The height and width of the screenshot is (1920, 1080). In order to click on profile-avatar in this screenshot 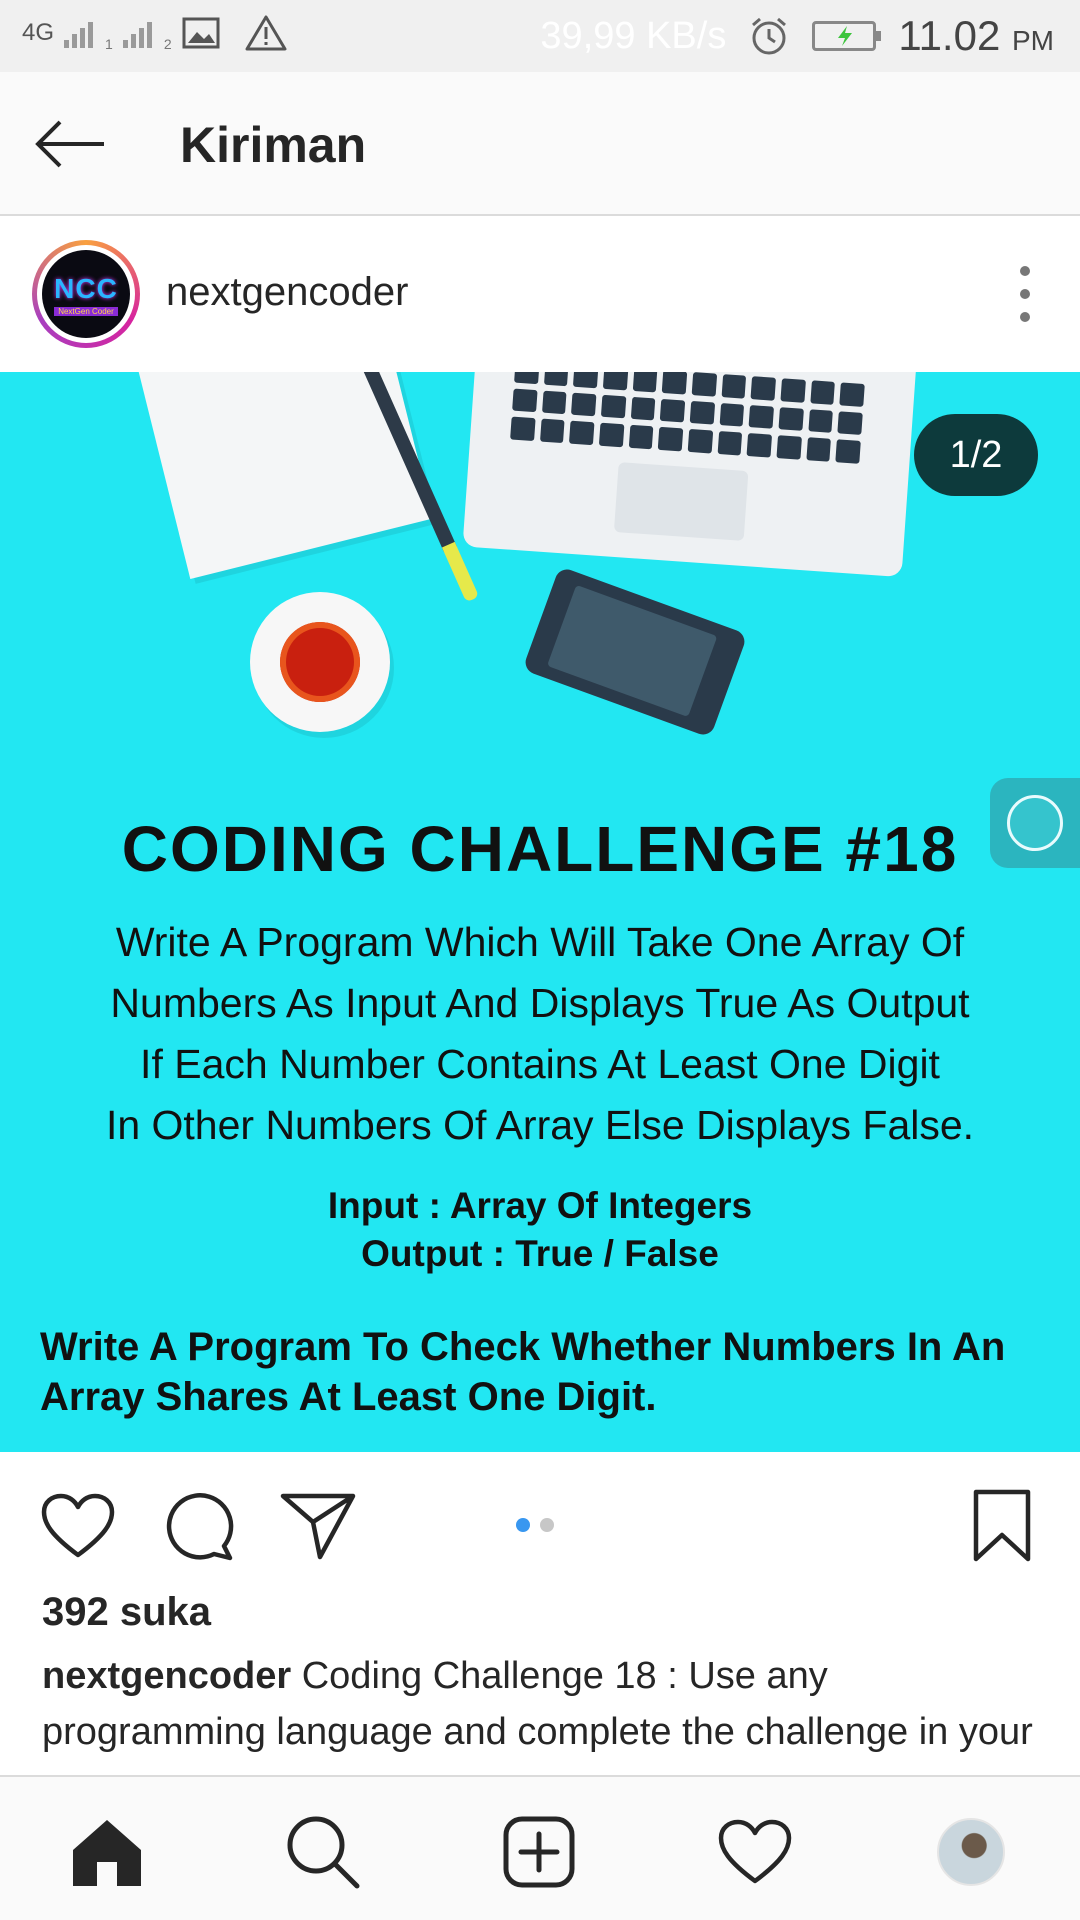, I will do `click(971, 1852)`.